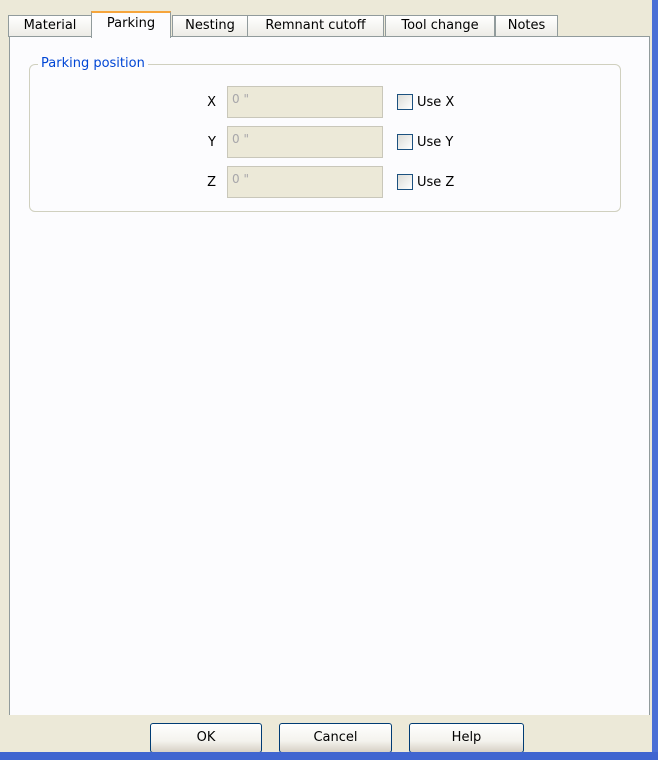  Describe the element at coordinates (405, 102) in the screenshot. I see `use-x-checkbox` at that location.